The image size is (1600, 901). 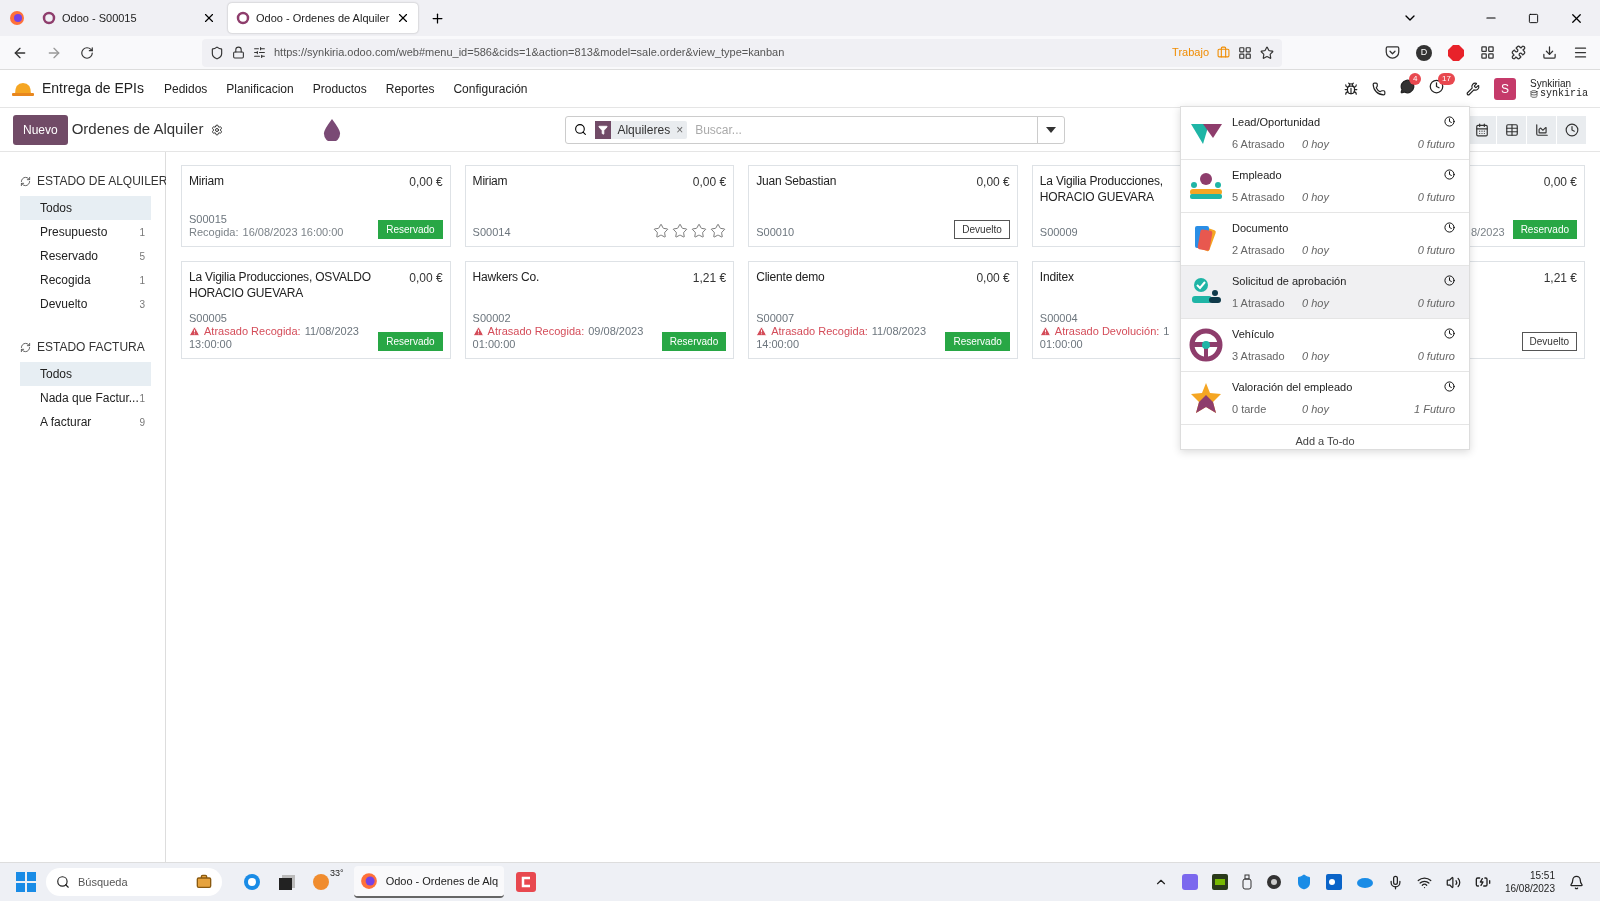 What do you see at coordinates (1315, 197) in the screenshot?
I see `today-count: 0 hoy` at bounding box center [1315, 197].